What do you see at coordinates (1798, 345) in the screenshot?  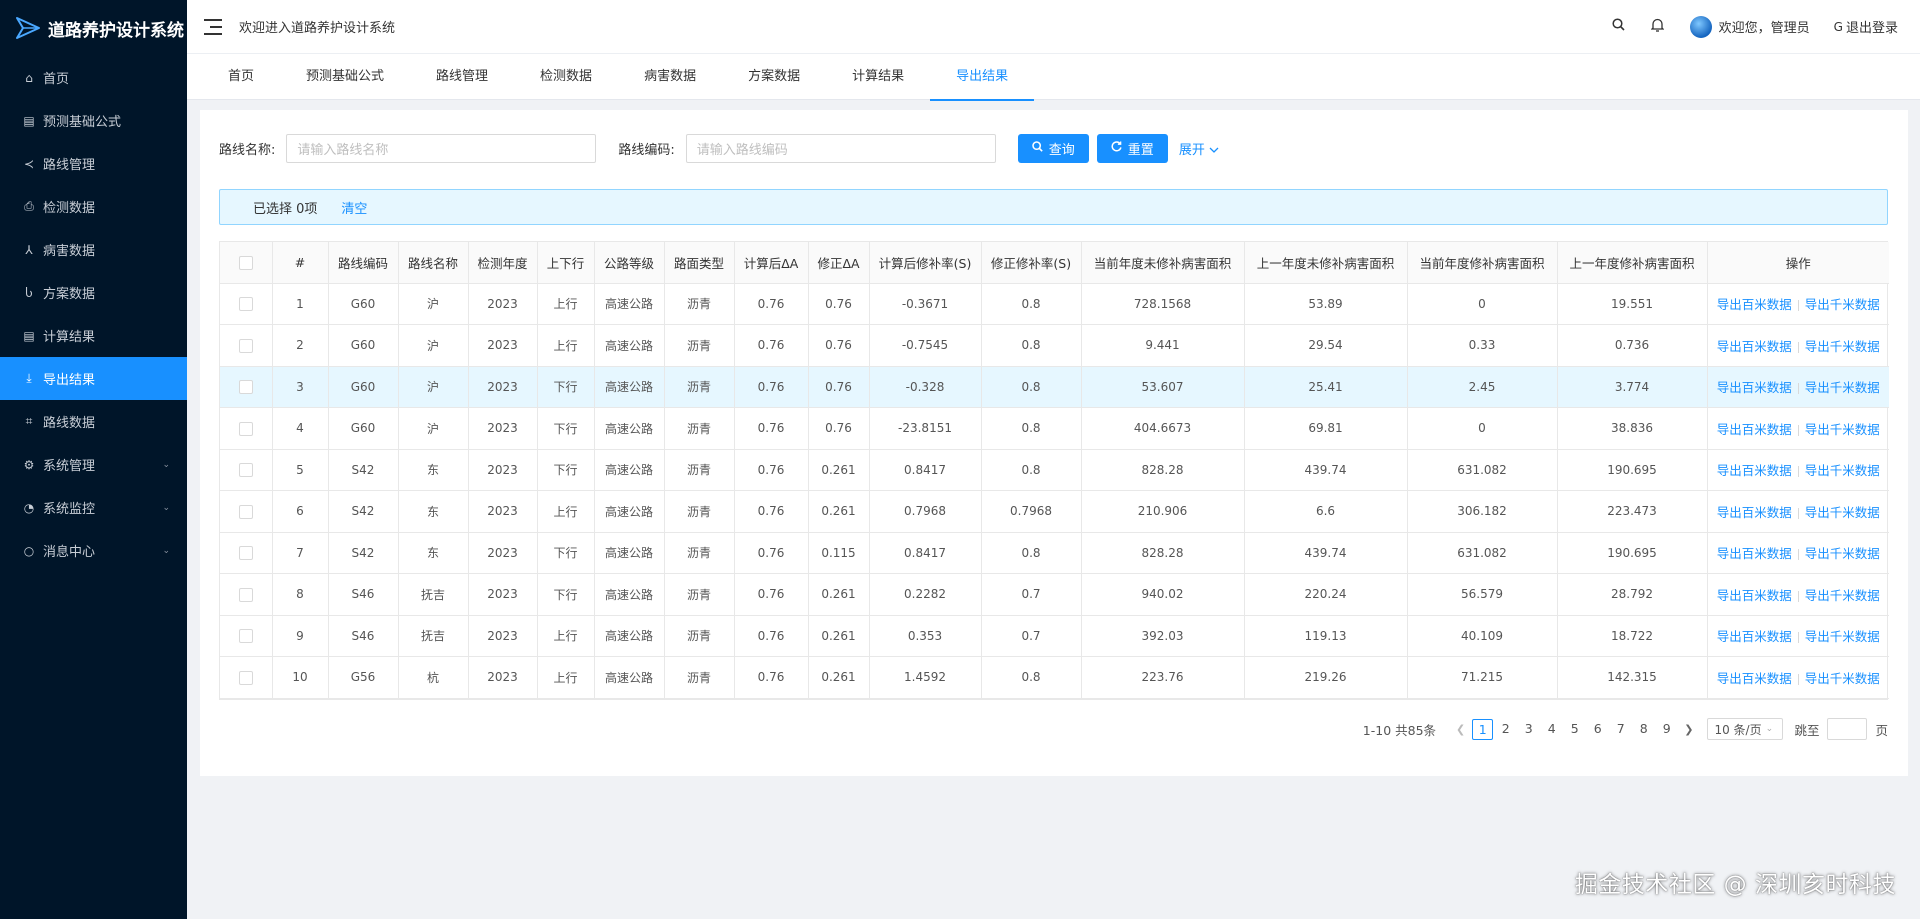 I see `row-actions: 导出百米数据 导出千米数据` at bounding box center [1798, 345].